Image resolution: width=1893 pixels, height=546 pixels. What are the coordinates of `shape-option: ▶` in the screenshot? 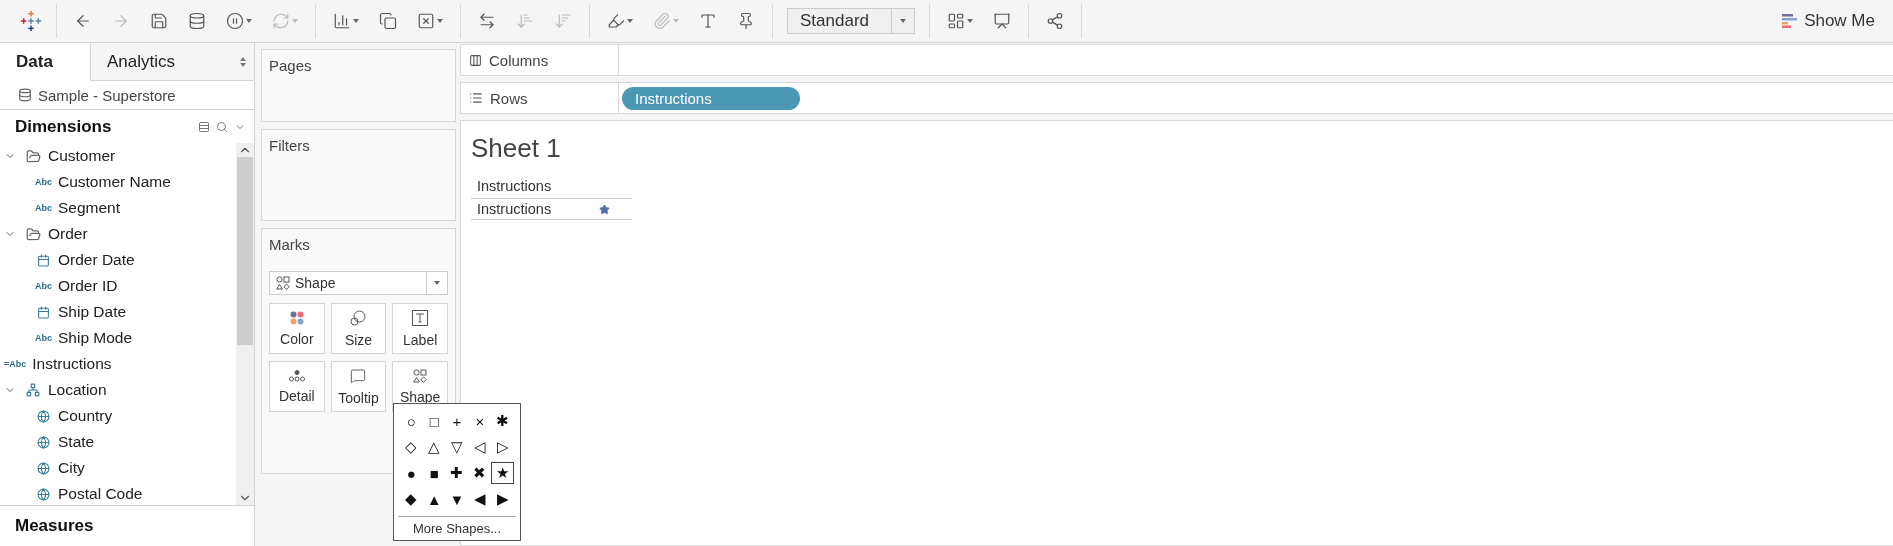 It's located at (502, 499).